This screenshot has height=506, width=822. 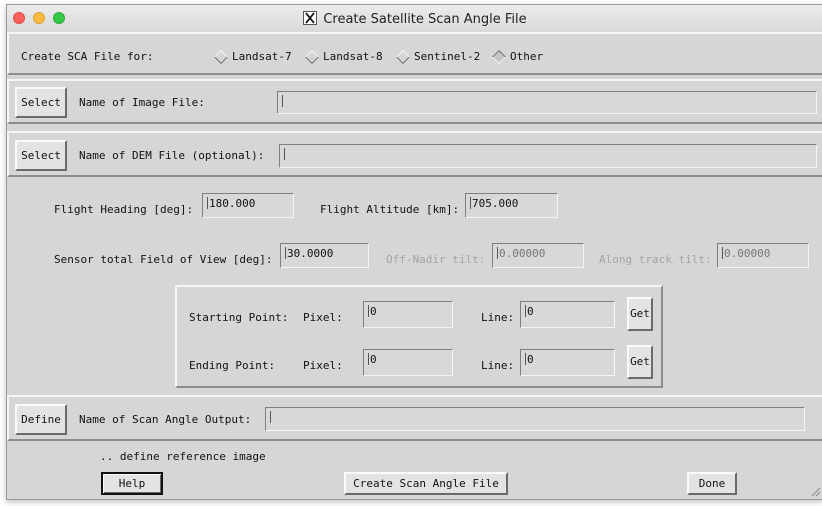 I want to click on output-file-label: Name of Scan Angle Output:, so click(x=165, y=419).